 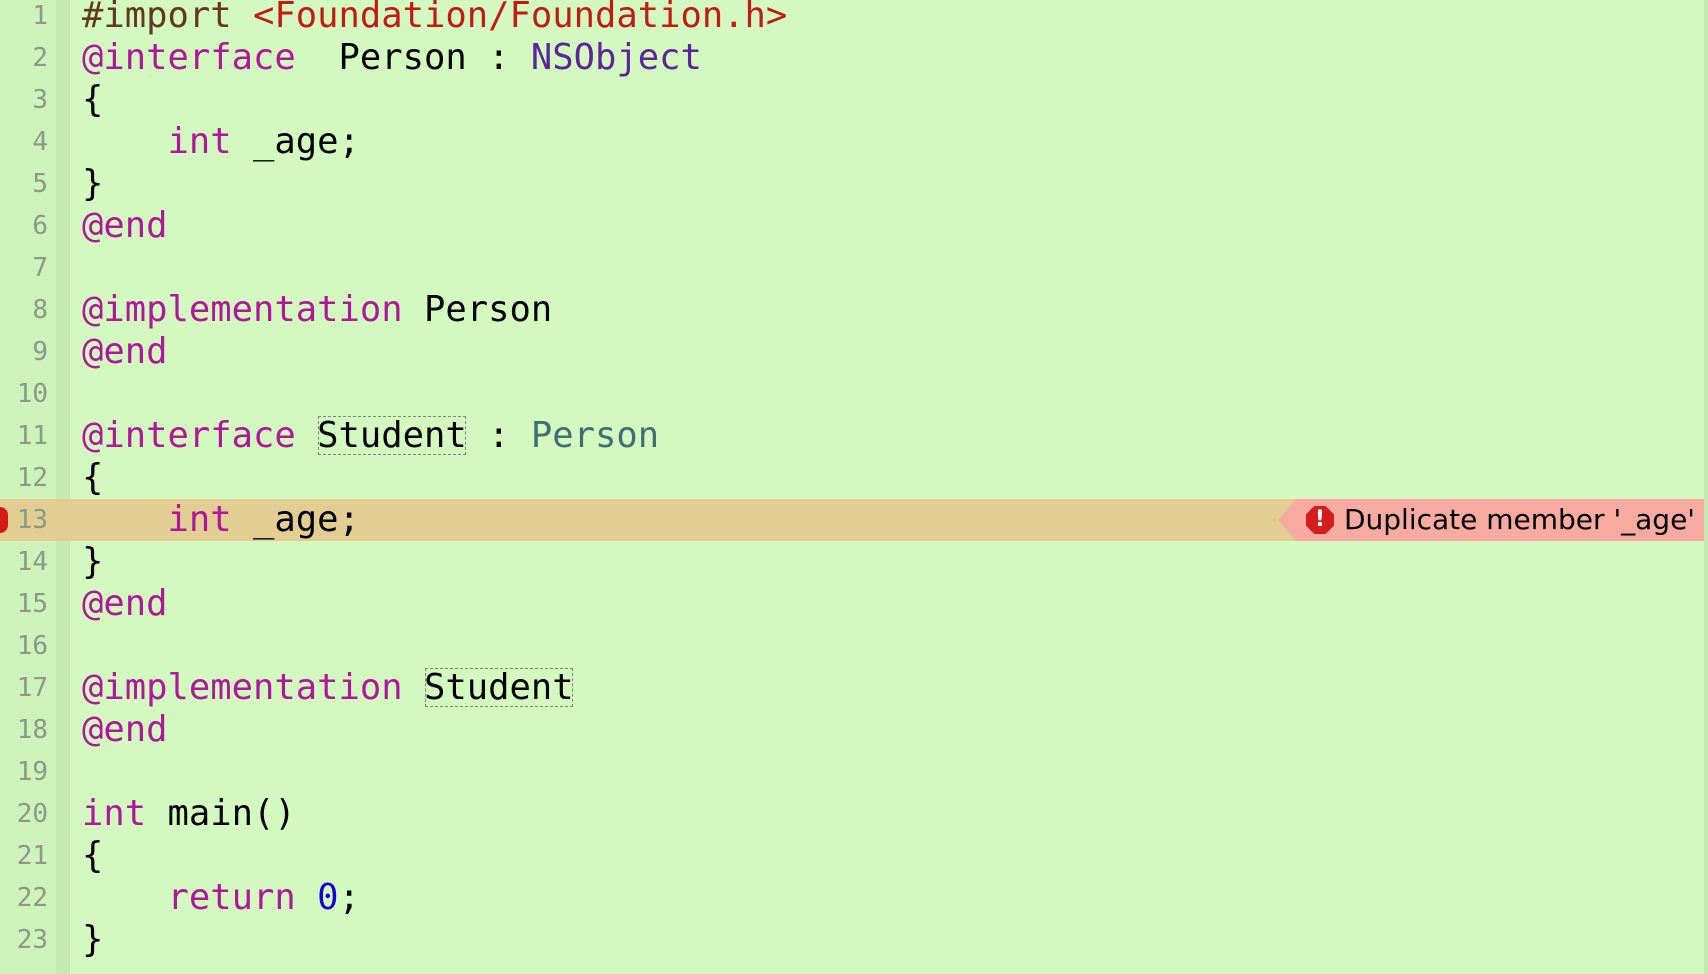 I want to click on code-token: ;, so click(x=349, y=897).